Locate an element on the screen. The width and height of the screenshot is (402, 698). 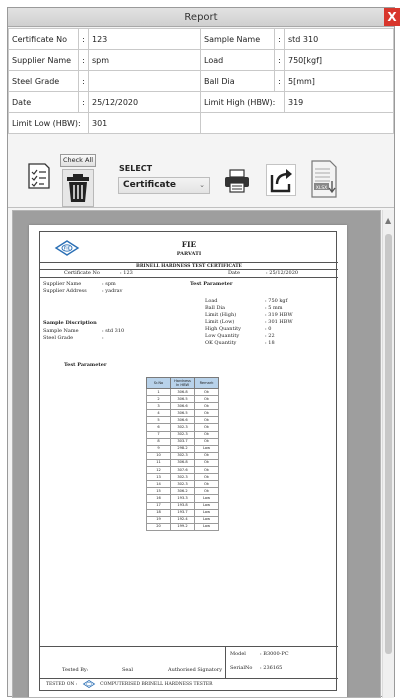
table-row: 9 298.2 Low is located at coordinates (182, 448).